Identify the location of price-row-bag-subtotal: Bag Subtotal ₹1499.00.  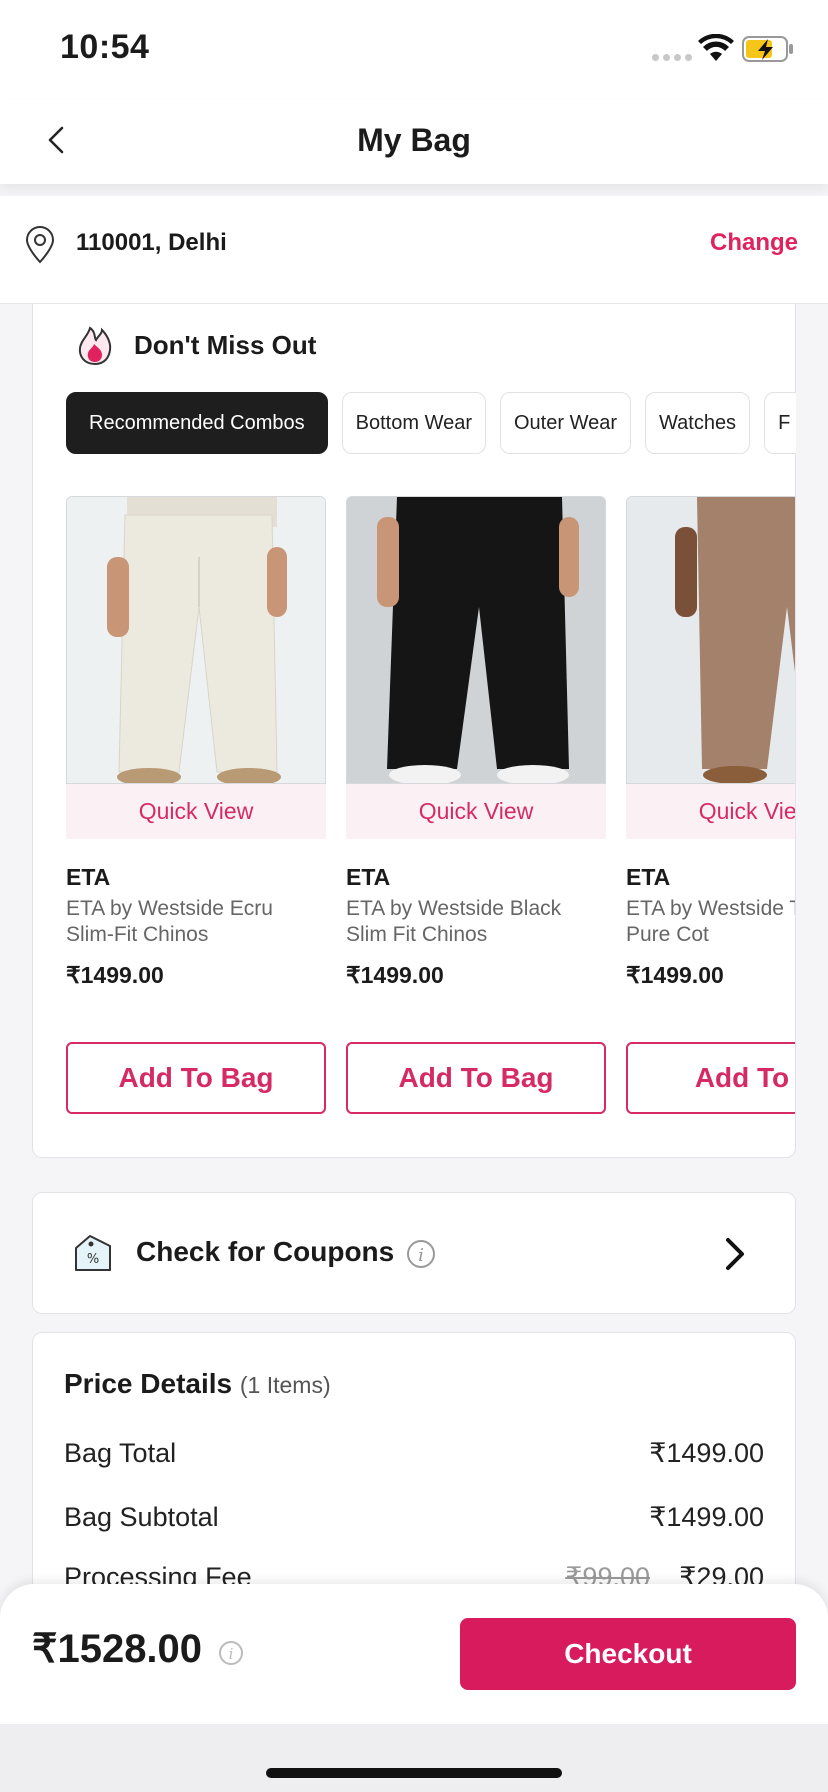
(414, 1517).